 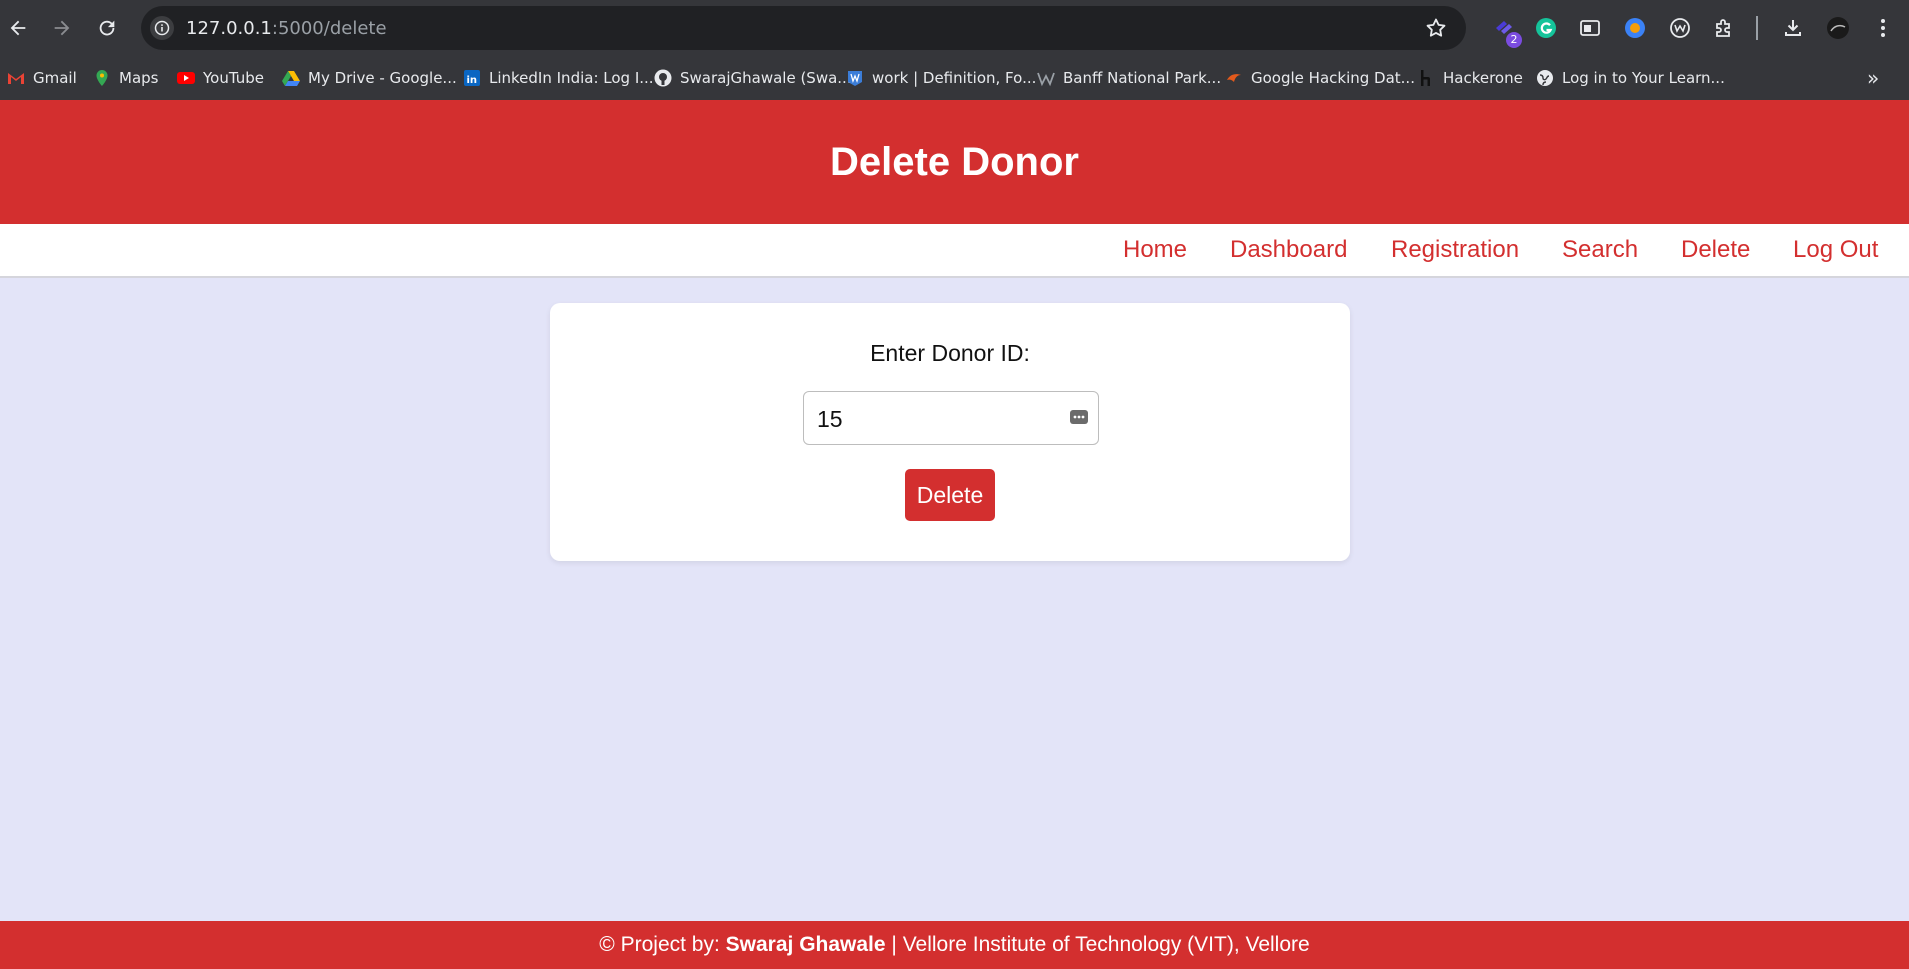 I want to click on donor-id-input: 15, so click(x=951, y=418).